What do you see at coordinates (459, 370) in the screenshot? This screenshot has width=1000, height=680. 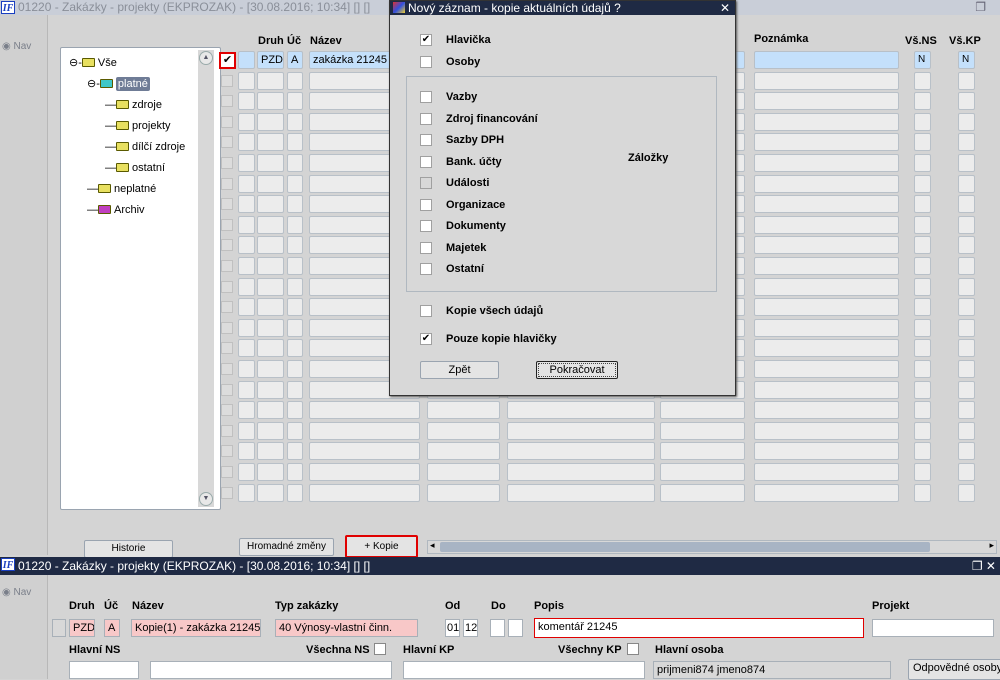 I see `zpet-button: Zpět` at bounding box center [459, 370].